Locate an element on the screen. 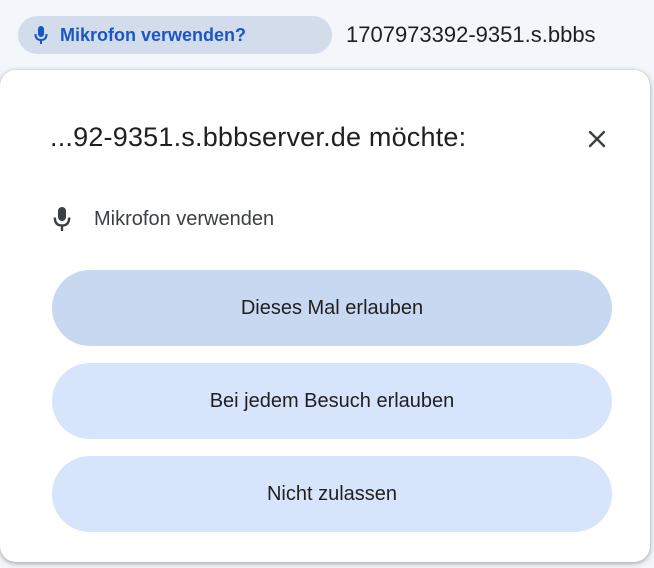 Image resolution: width=654 pixels, height=568 pixels. allow-once-button: Dieses Mal erlauben is located at coordinates (332, 308).